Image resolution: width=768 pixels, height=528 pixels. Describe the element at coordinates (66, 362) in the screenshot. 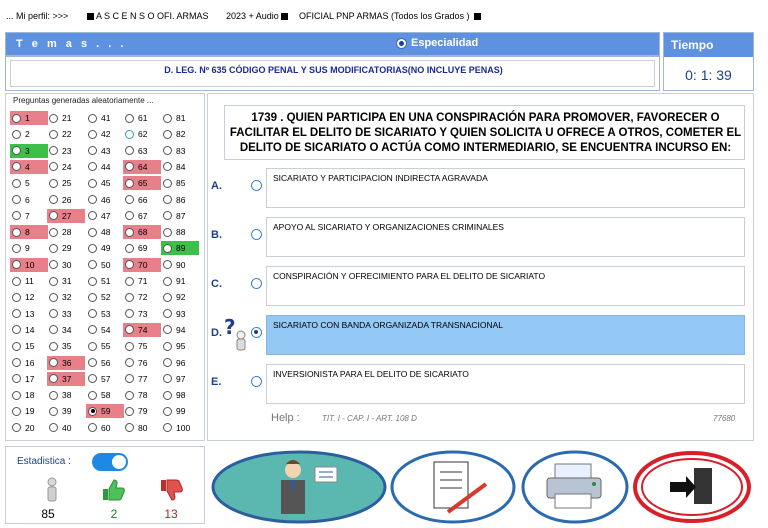

I see `question-cell-36: 36` at that location.